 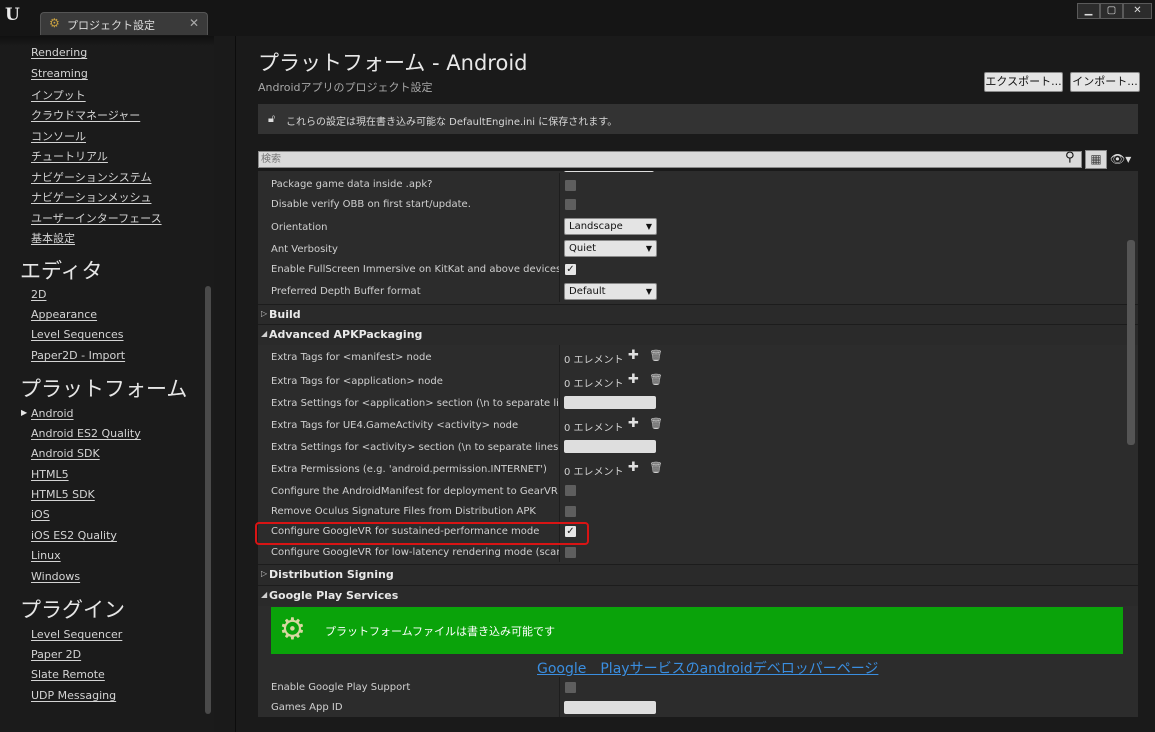 What do you see at coordinates (393, 63) in the screenshot?
I see `page-title: プラットフォーム - Android` at bounding box center [393, 63].